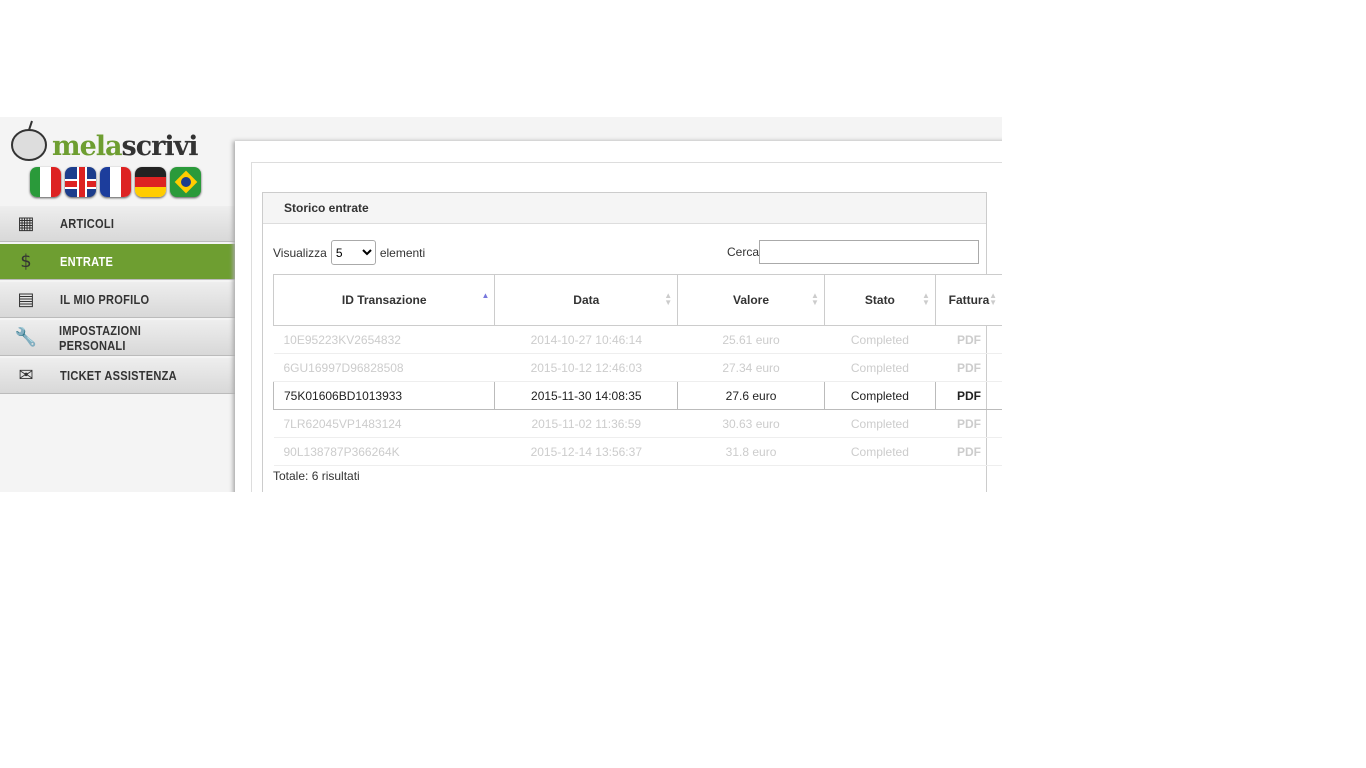 Image resolution: width=1366 pixels, height=768 pixels. Describe the element at coordinates (586, 339) in the screenshot. I see `table-cell: 2014-10-27 10:46:14` at that location.